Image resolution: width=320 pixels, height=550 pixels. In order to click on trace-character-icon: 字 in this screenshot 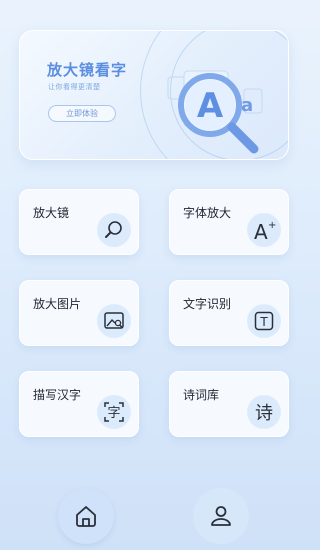, I will do `click(114, 412)`.